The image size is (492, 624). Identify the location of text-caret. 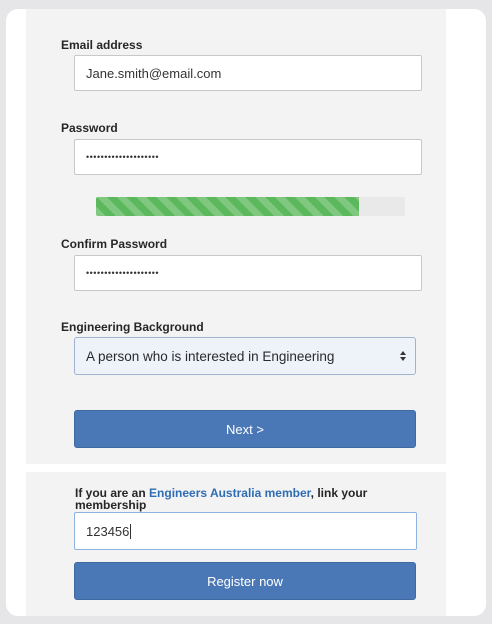
(131, 531).